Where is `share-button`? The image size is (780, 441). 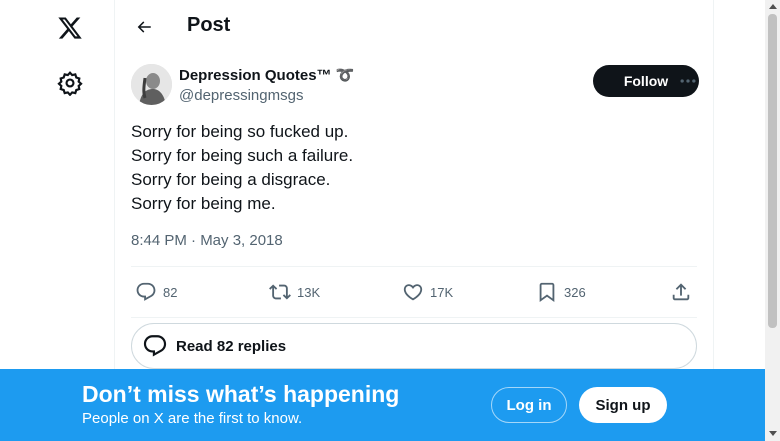
share-button is located at coordinates (681, 292).